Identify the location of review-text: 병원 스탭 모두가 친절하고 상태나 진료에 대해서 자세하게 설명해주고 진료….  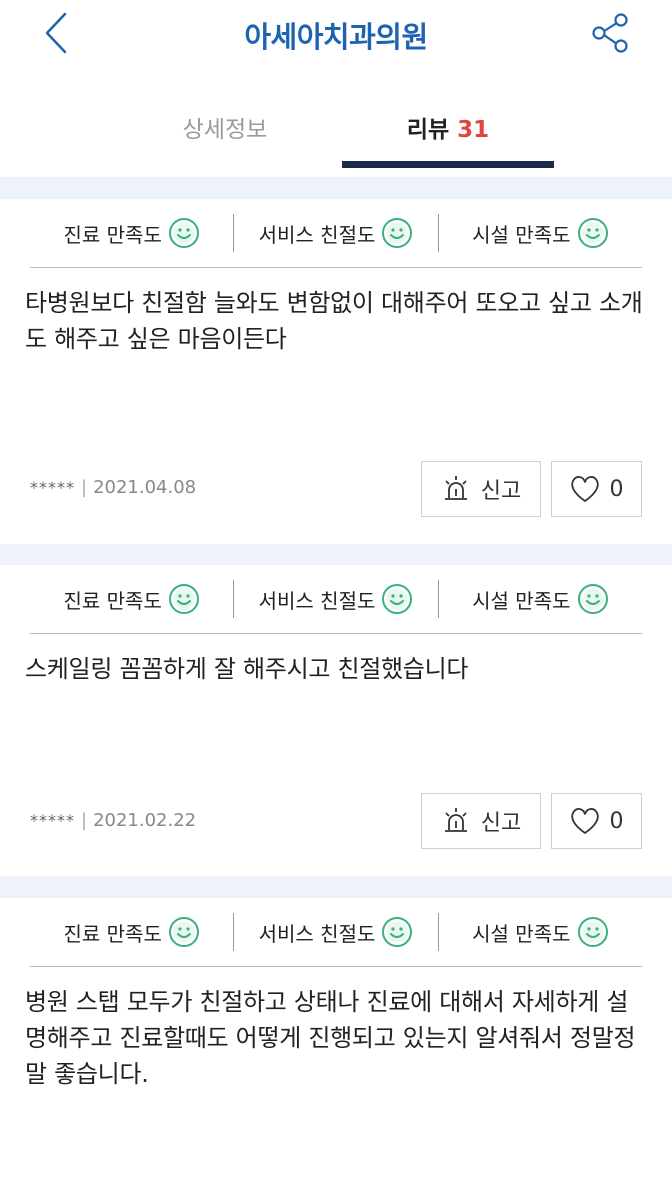
(330, 1038).